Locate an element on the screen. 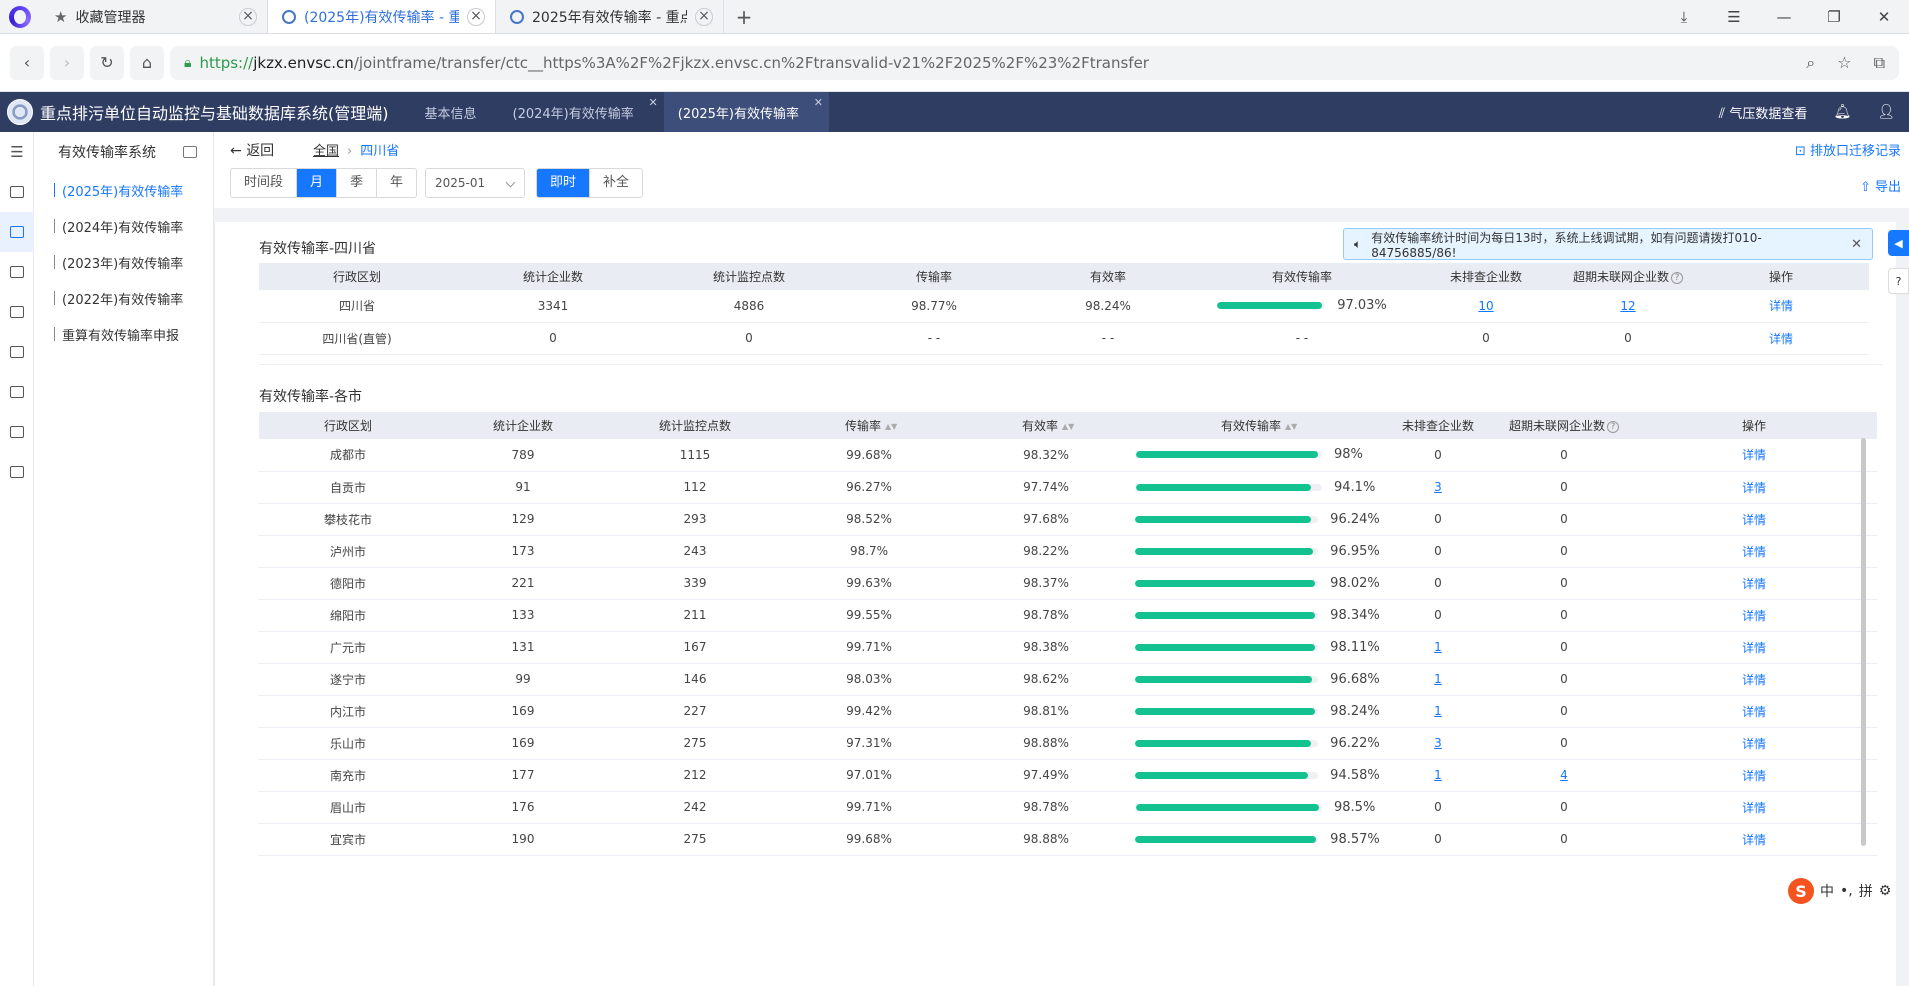  period-option: 年 is located at coordinates (396, 183).